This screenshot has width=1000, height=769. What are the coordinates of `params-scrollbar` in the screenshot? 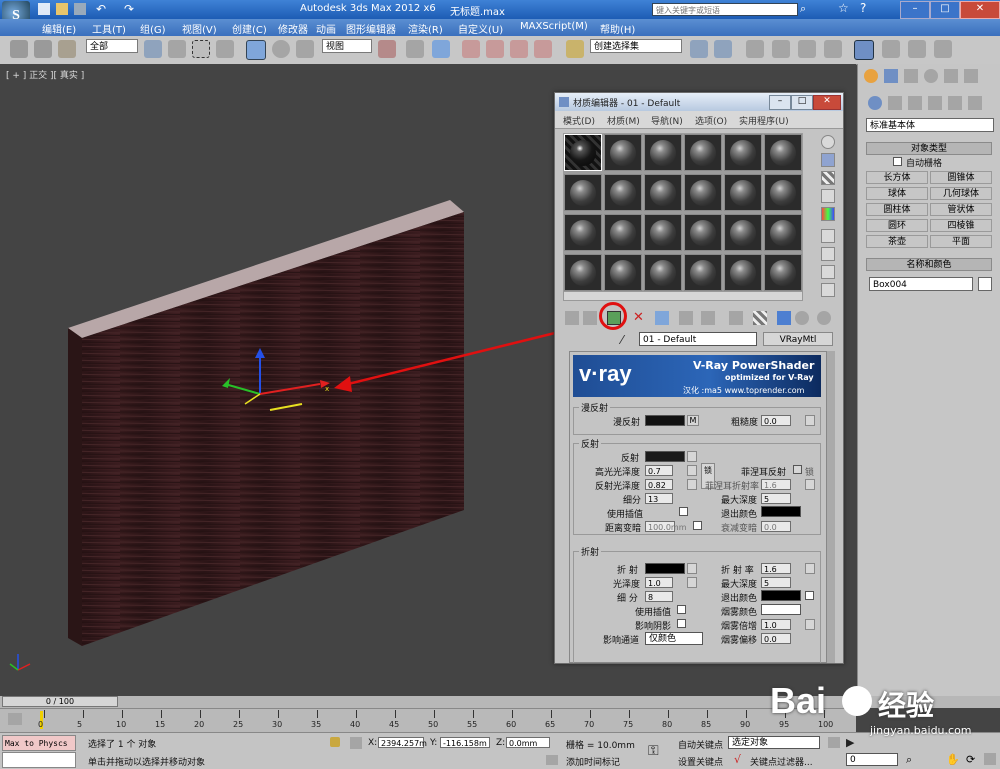 It's located at (831, 507).